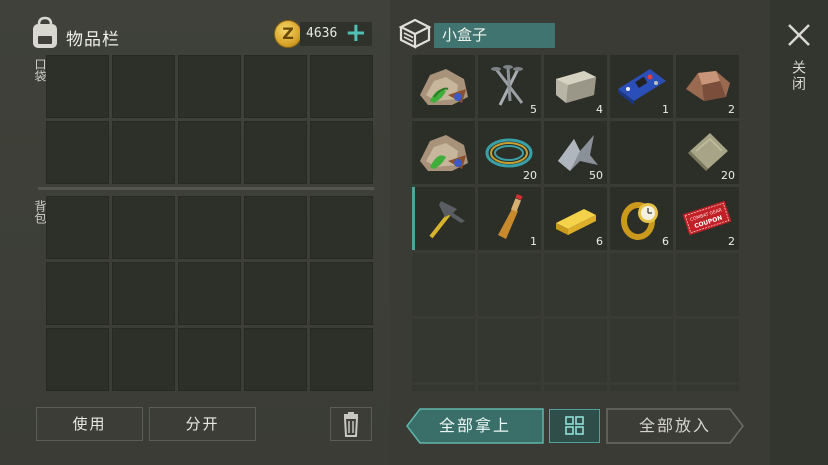 The image size is (828, 465). I want to click on add-currency-button: +, so click(356, 33).